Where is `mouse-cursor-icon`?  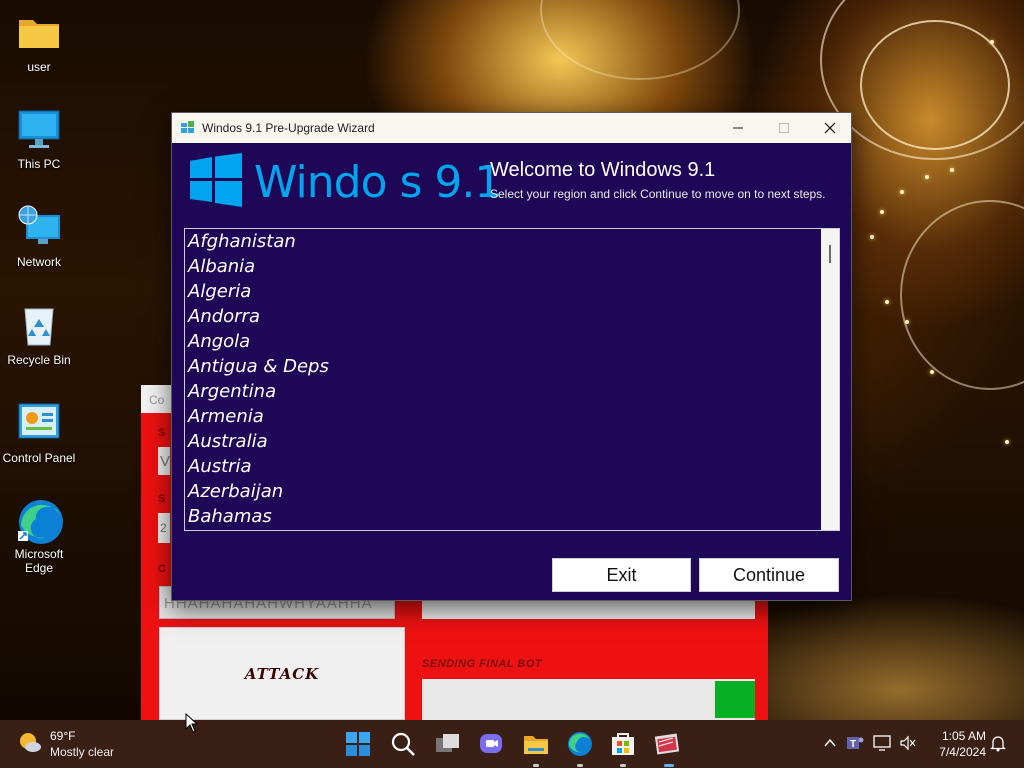
mouse-cursor-icon is located at coordinates (191, 723).